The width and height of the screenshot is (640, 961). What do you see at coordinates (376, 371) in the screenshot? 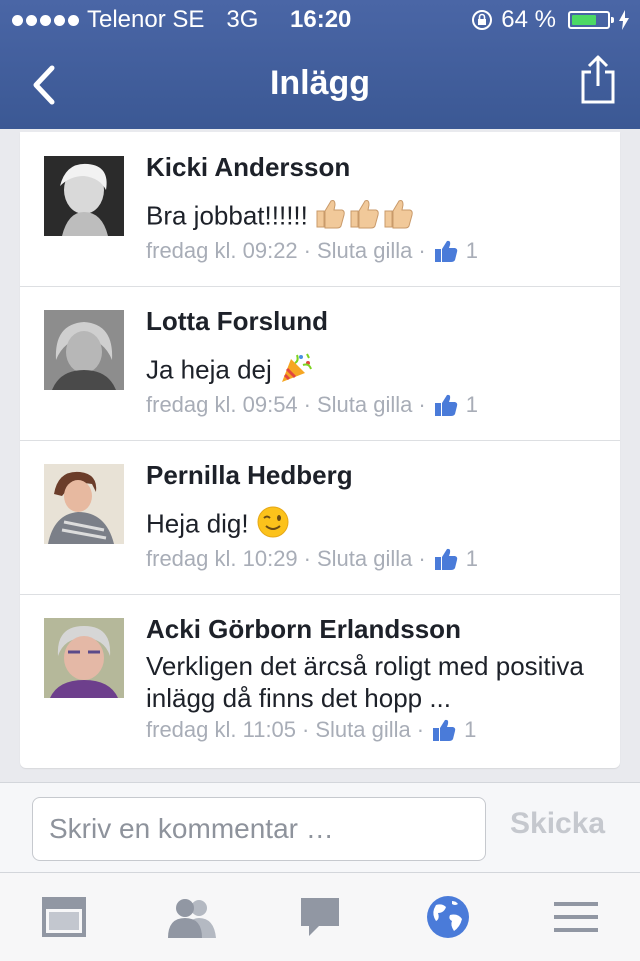
I see `comment-text: Ja heja dej` at bounding box center [376, 371].